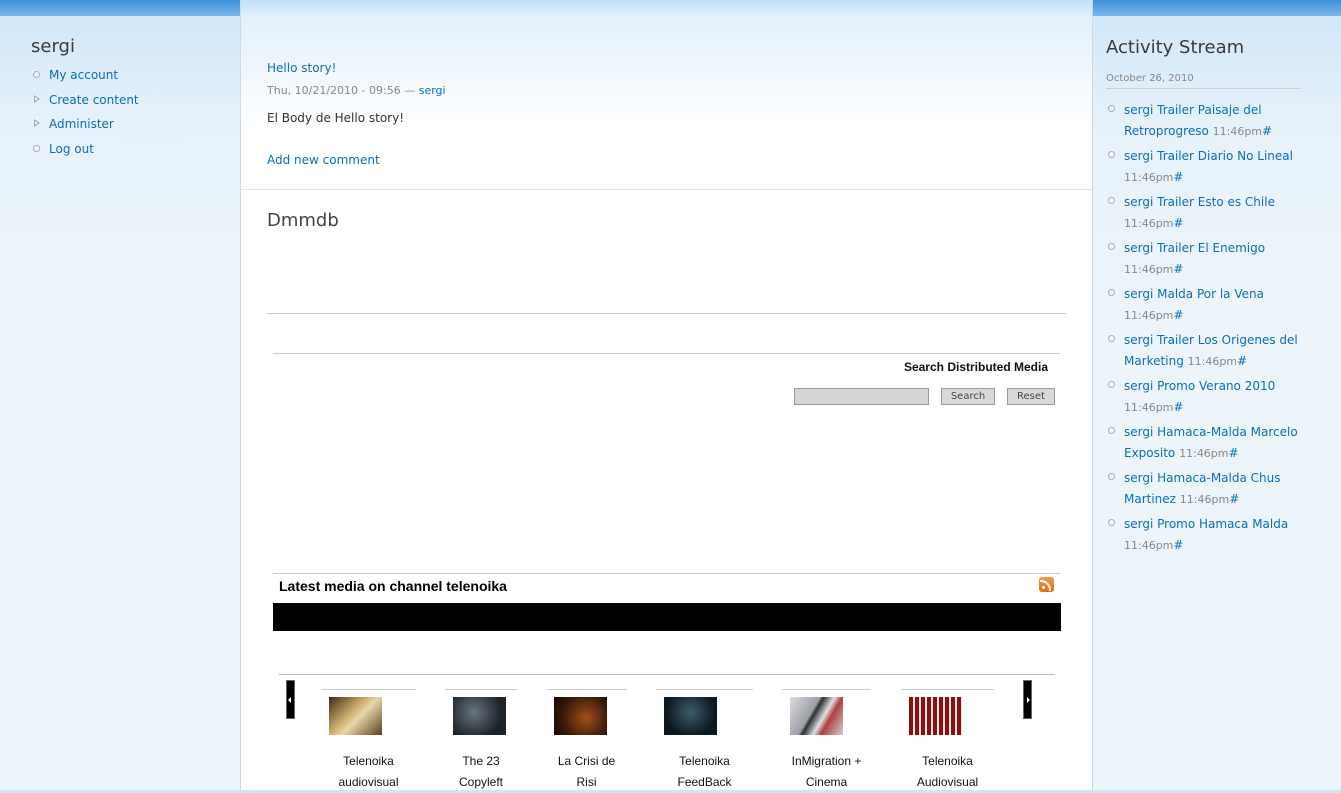 This screenshot has height=793, width=1341. I want to click on item-title: Telenoika Audiovisual, so click(947, 772).